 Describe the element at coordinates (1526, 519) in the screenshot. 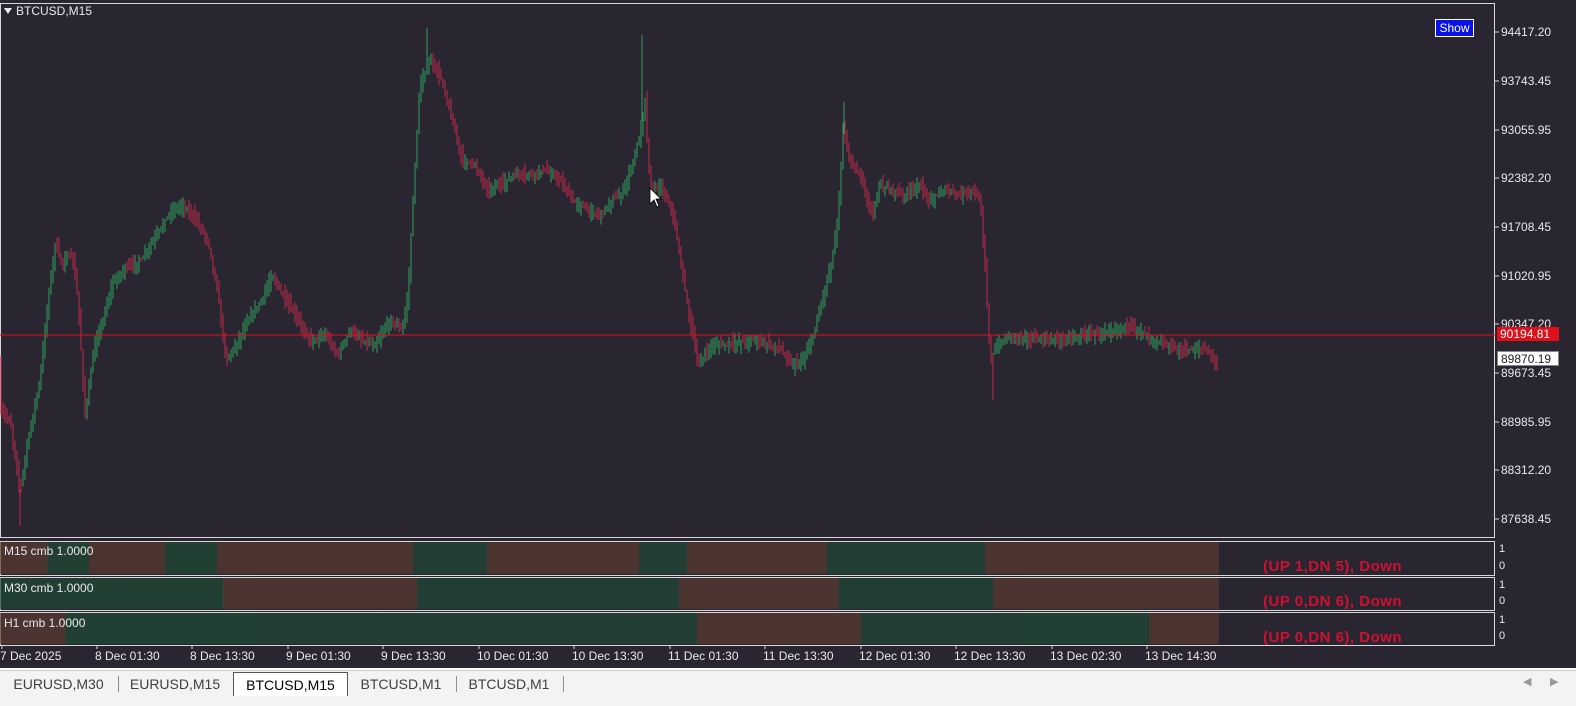

I see `price-tick-label: 87638.45` at that location.